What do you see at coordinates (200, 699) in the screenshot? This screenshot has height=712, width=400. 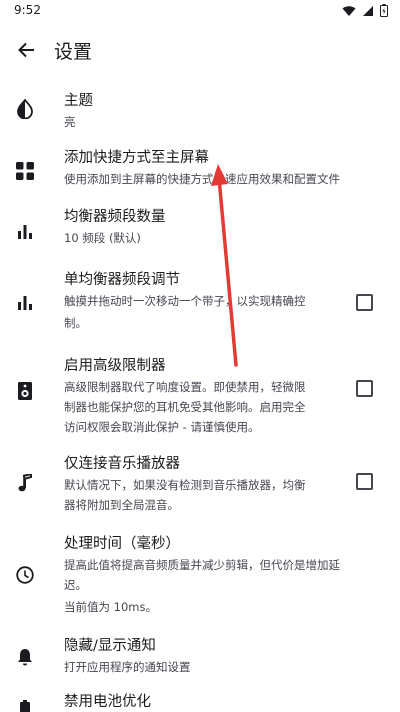 I see `setting-battery: 禁用电池优化` at bounding box center [200, 699].